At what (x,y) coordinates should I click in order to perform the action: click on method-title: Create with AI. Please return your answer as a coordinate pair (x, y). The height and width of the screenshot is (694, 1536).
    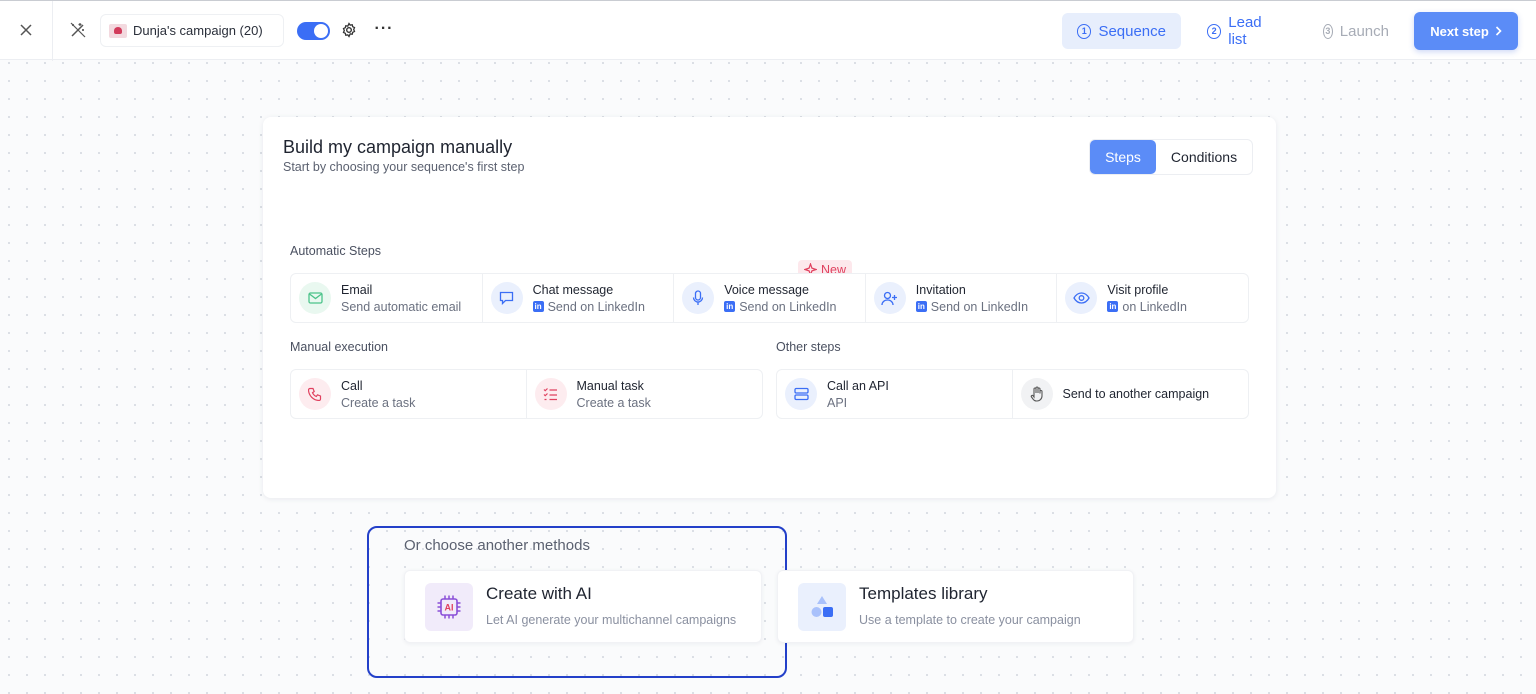
    Looking at the image, I should click on (539, 593).